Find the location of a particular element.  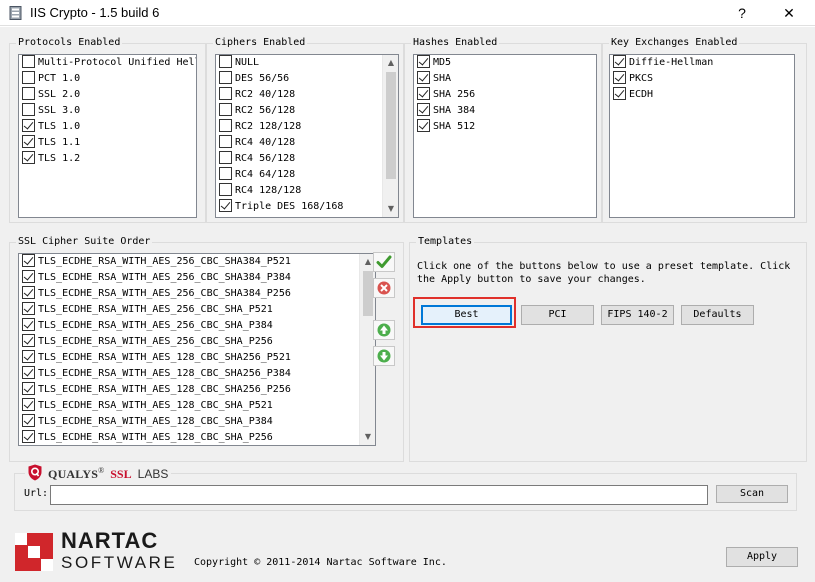

list-item-triple-des-168-168: Triple DES 168/168 is located at coordinates (307, 207).